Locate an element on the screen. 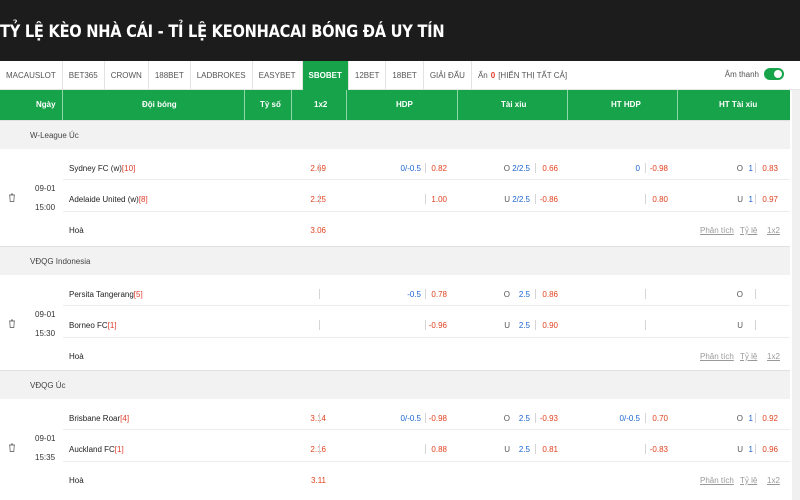 Image resolution: width=800 pixels, height=500 pixels. ht-hdp-odds-home: -0.98 is located at coordinates (658, 168).